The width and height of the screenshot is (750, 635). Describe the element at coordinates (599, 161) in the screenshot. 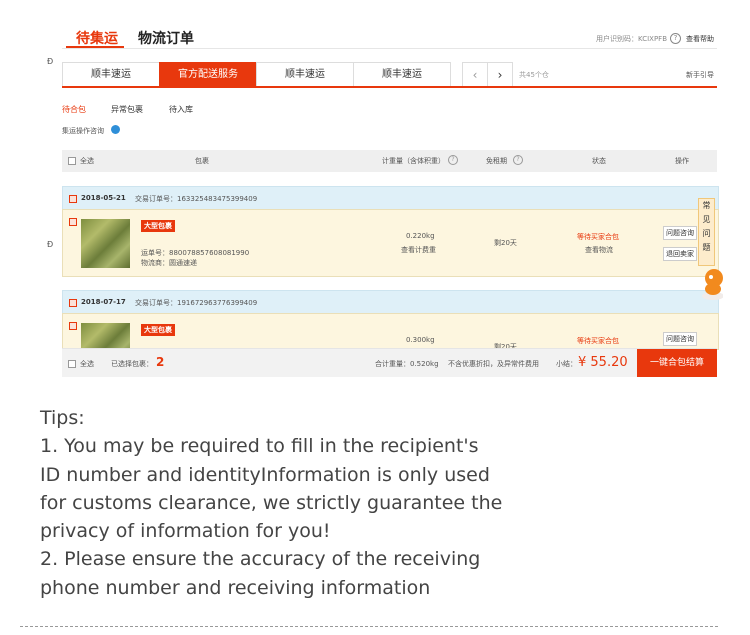

I see `col-status: 状态` at that location.